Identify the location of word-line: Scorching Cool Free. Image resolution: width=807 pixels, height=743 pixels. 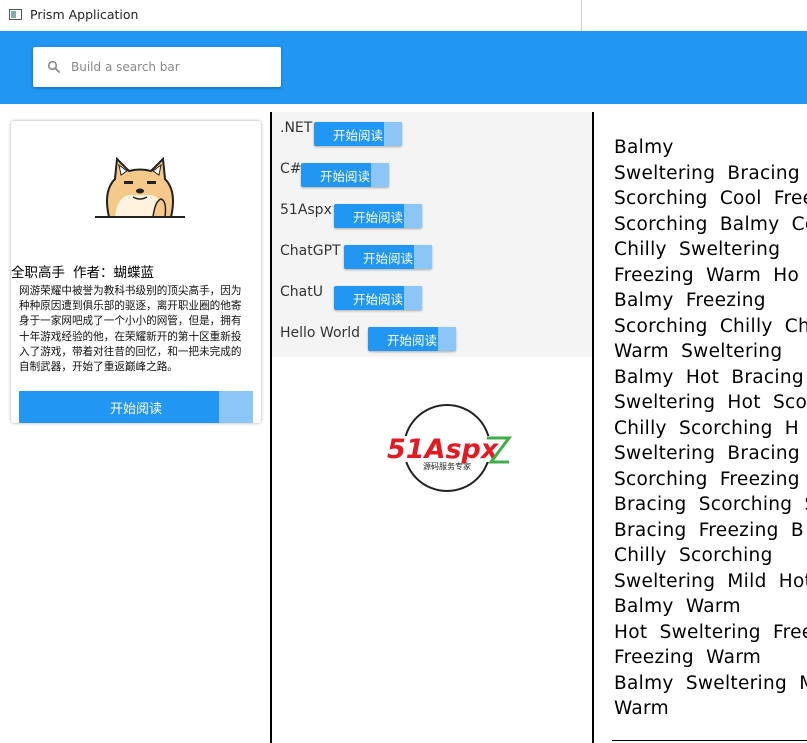
(710, 198).